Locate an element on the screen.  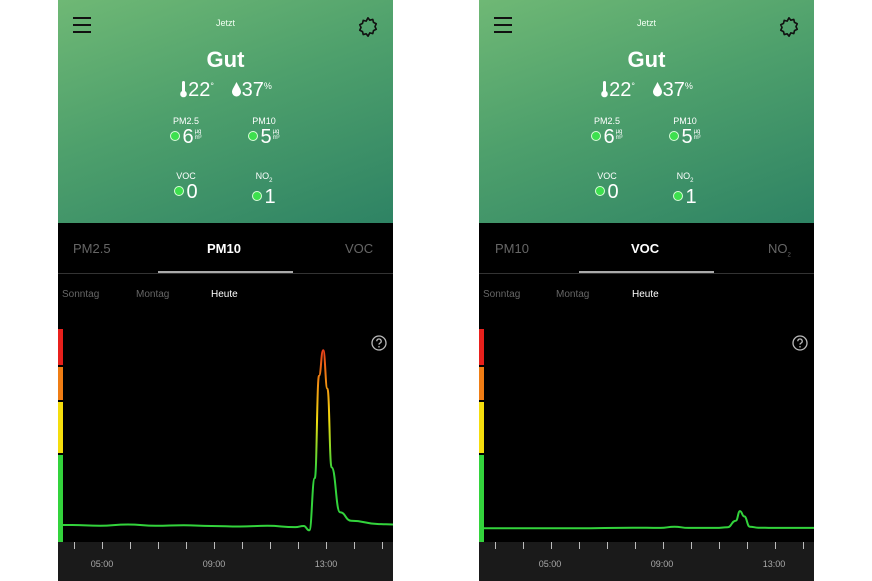
pollutant-tabs: PM10 VOC NO2 is located at coordinates (646, 248).